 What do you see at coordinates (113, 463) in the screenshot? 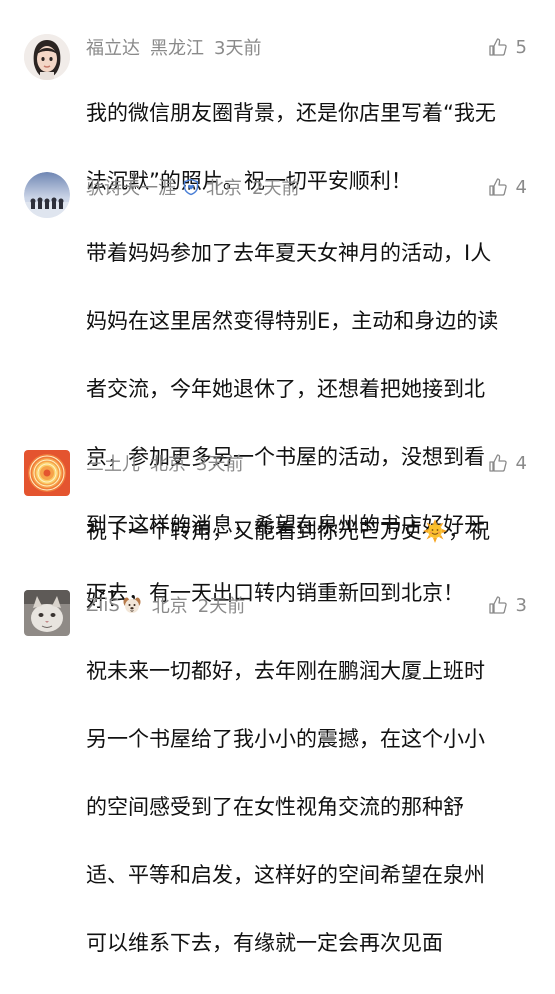
I see `username: 三土儿` at bounding box center [113, 463].